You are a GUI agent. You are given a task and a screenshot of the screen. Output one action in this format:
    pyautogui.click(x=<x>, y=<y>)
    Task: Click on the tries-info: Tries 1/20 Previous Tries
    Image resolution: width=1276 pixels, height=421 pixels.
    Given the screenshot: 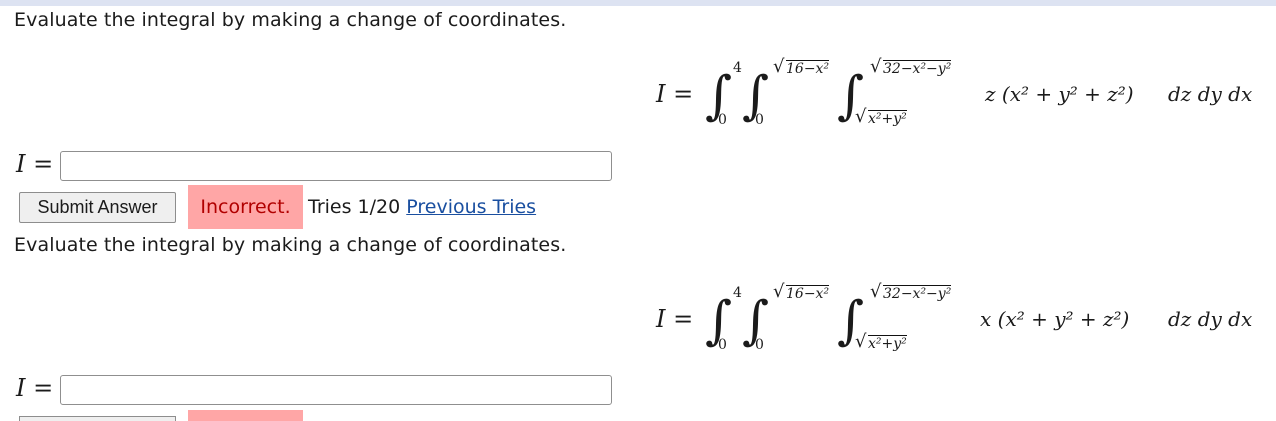 What is the action you would take?
    pyautogui.click(x=422, y=207)
    